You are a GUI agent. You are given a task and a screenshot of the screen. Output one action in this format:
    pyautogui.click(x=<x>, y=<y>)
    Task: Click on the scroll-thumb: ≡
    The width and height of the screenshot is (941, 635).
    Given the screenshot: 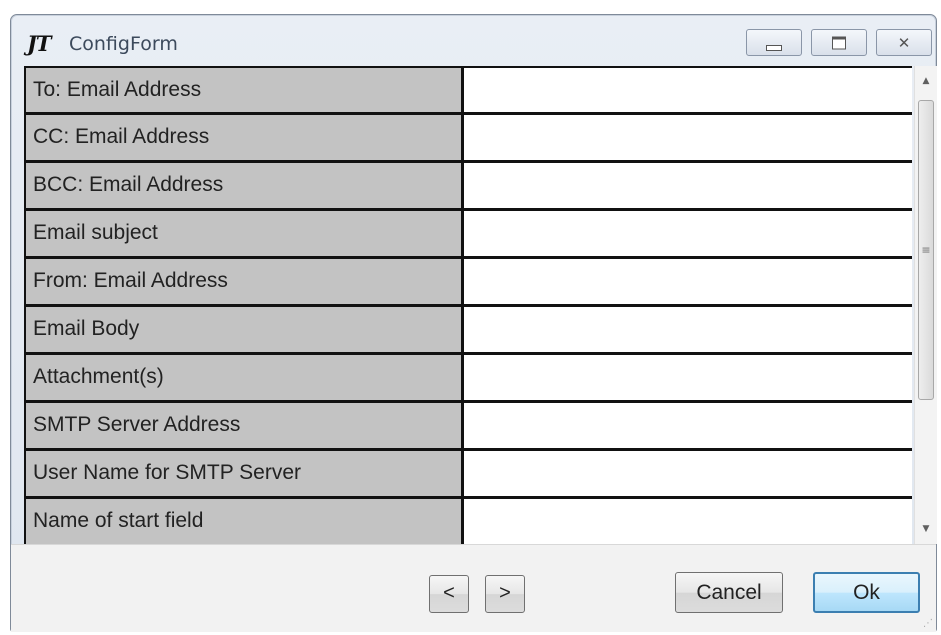 What is the action you would take?
    pyautogui.click(x=926, y=250)
    